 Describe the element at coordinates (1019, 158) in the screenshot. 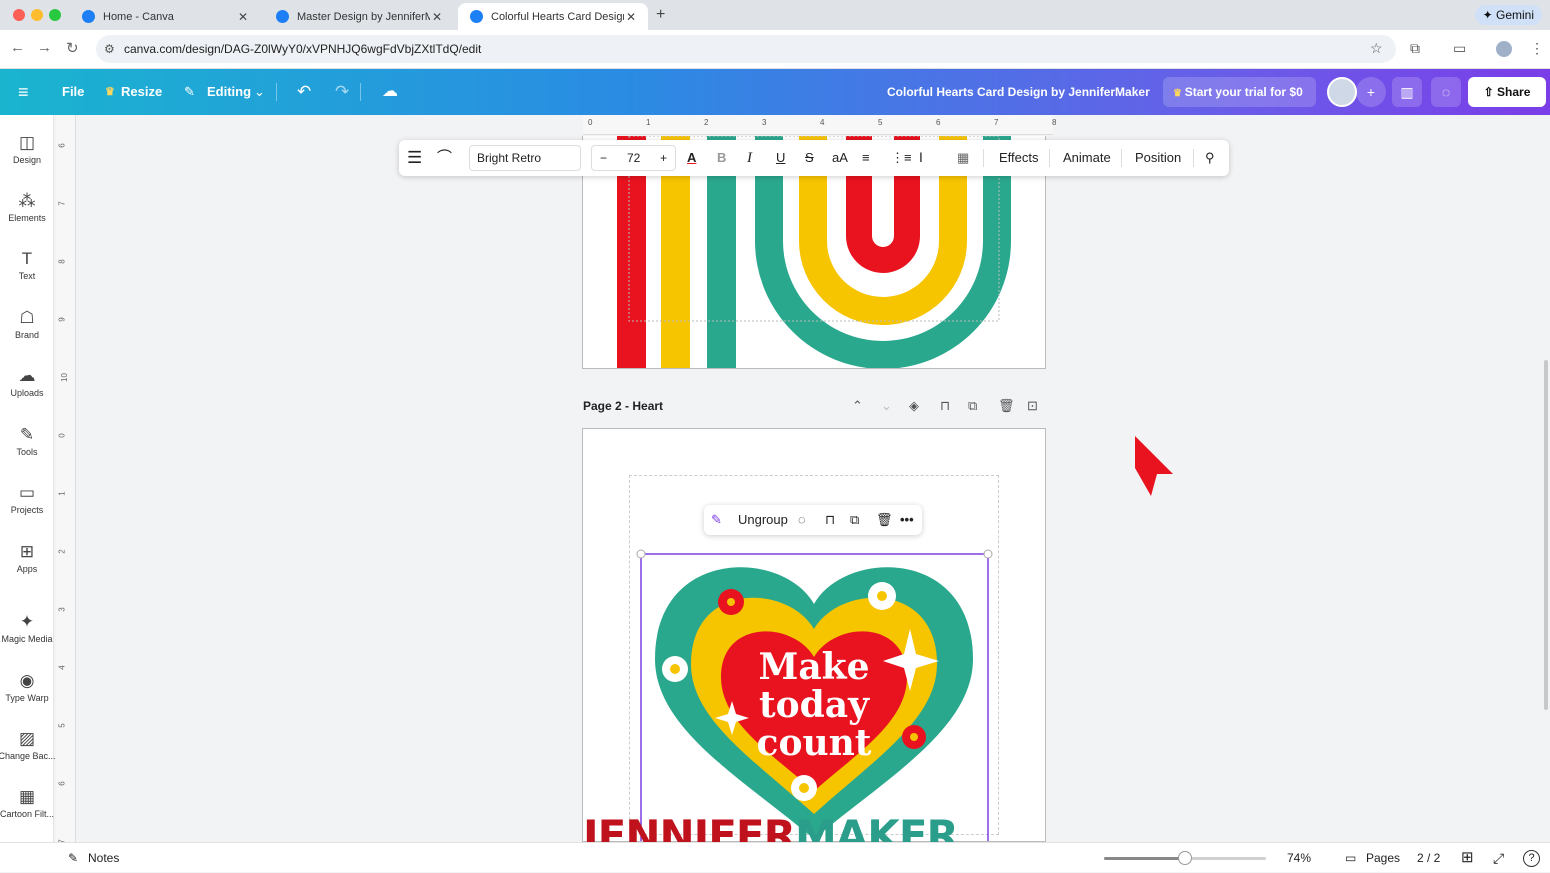

I see `effects-button: Effects` at that location.